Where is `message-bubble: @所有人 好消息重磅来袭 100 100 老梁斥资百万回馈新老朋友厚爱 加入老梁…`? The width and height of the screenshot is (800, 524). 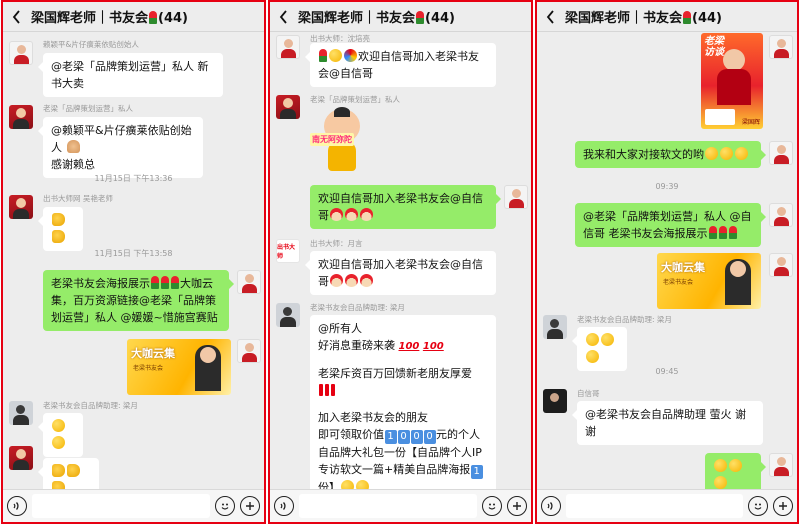 message-bubble: @所有人 好消息重磅来袭 100 100 老梁斥资百万回馈新老朋友厚爱 加入老梁… is located at coordinates (403, 402).